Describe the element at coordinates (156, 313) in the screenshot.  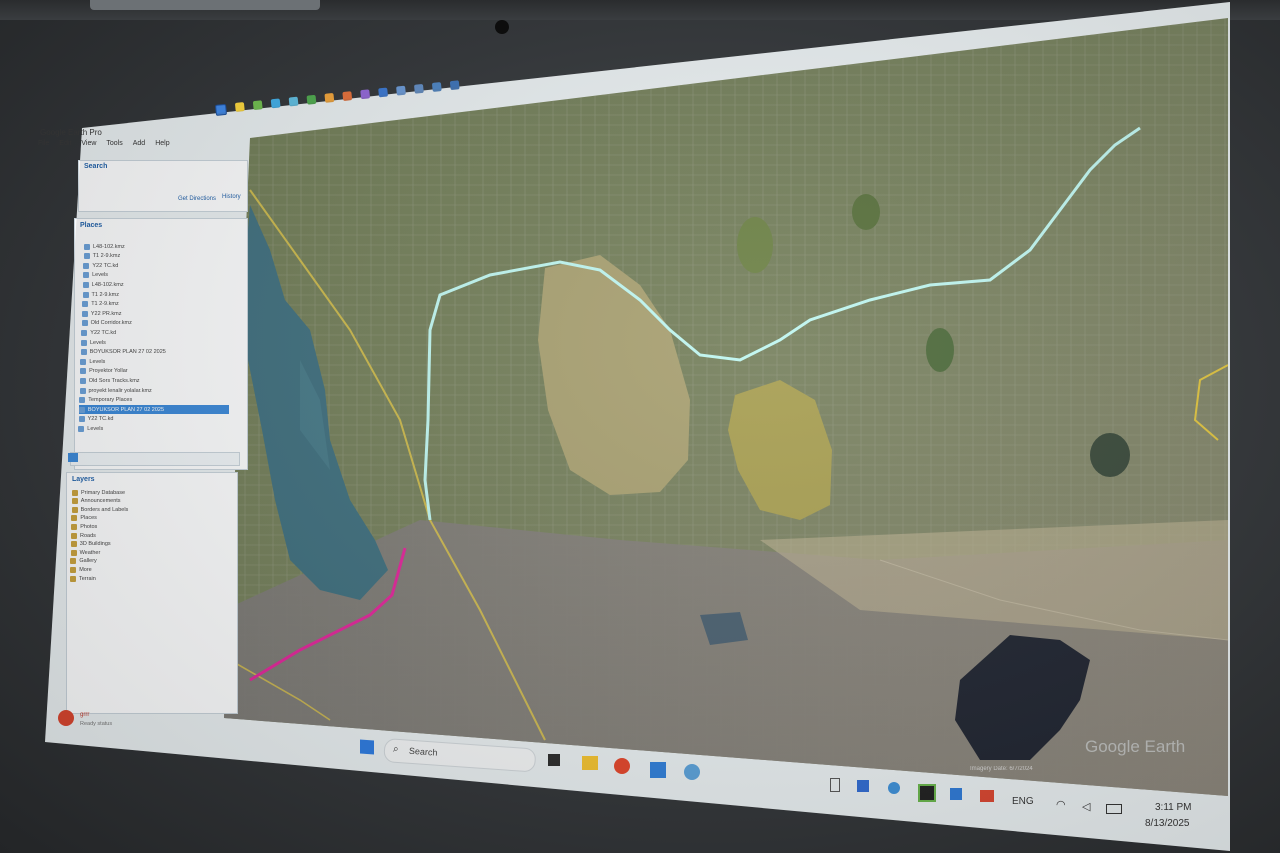
I see `places-item: Y22 PR.kmz` at that location.